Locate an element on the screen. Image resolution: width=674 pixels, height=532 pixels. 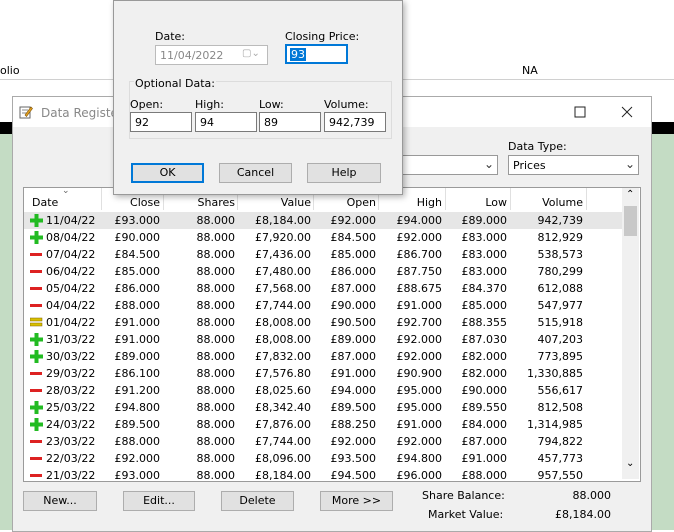
cell-high: £87.750 is located at coordinates (419, 271).